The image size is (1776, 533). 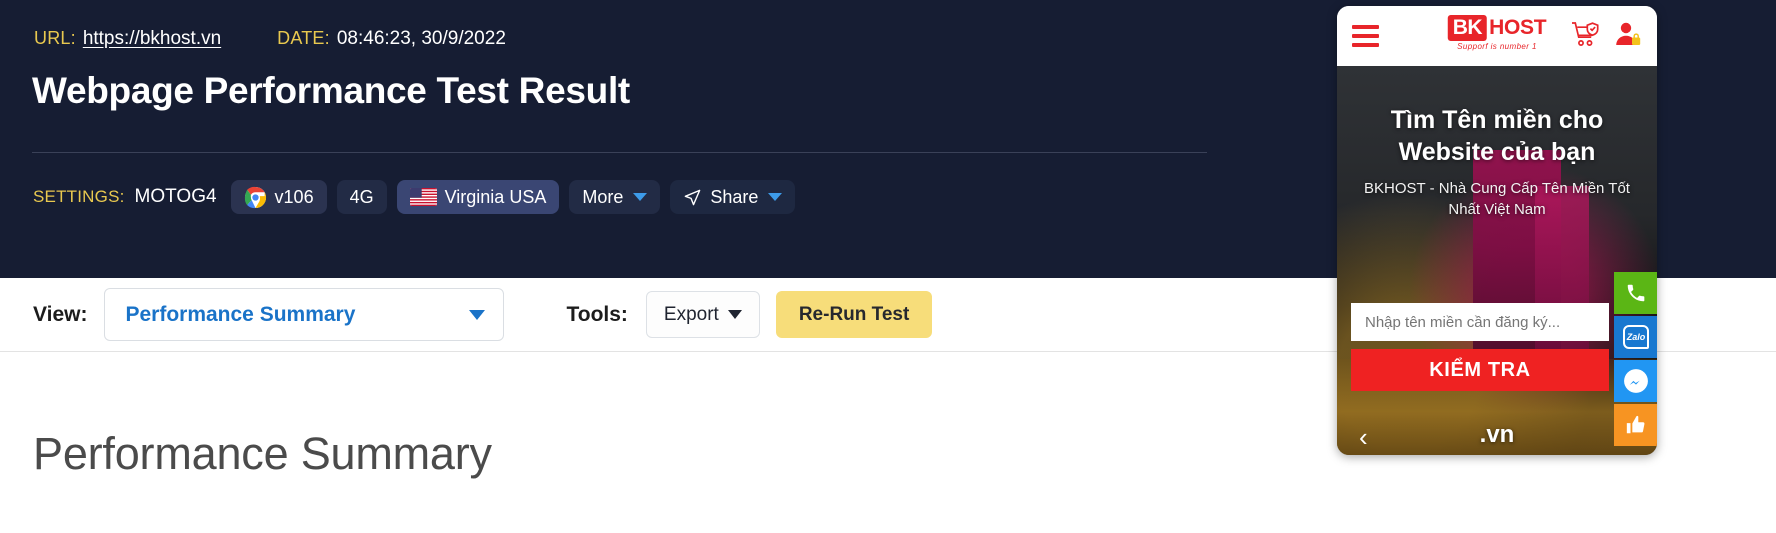 What do you see at coordinates (294, 196) in the screenshot?
I see `browser-version-label: v106` at bounding box center [294, 196].